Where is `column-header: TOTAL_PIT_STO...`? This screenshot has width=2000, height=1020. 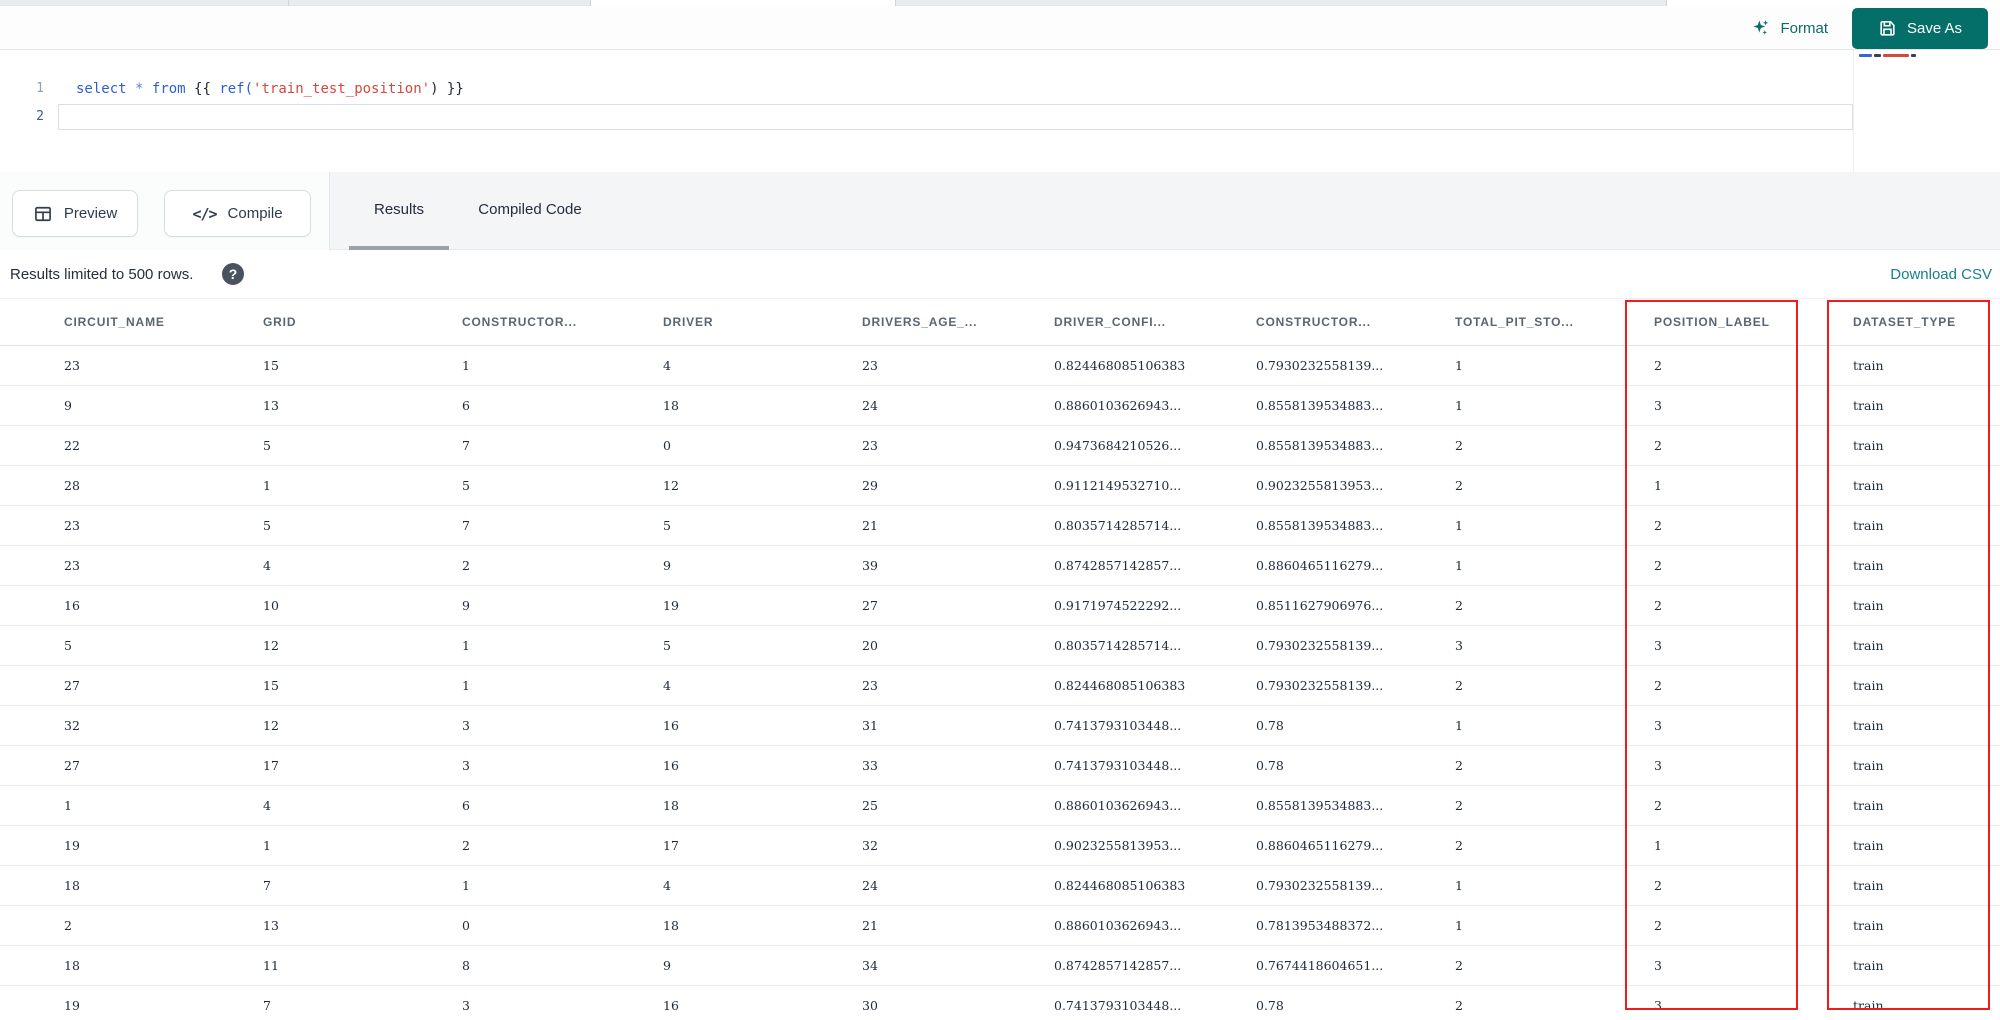 column-header: TOTAL_PIT_STO... is located at coordinates (1554, 322).